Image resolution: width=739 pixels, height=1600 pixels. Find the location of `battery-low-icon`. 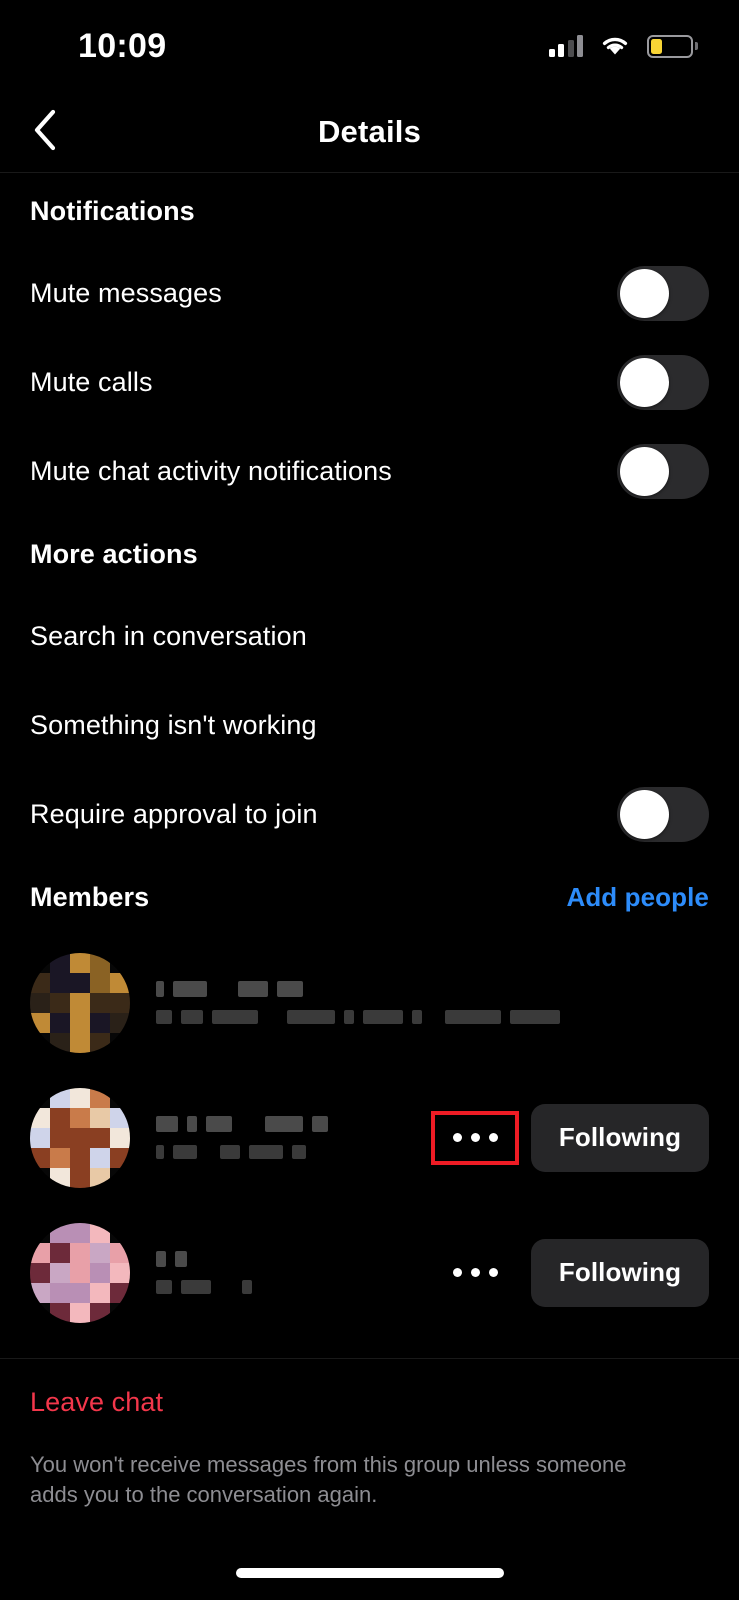

battery-low-icon is located at coordinates (672, 46).